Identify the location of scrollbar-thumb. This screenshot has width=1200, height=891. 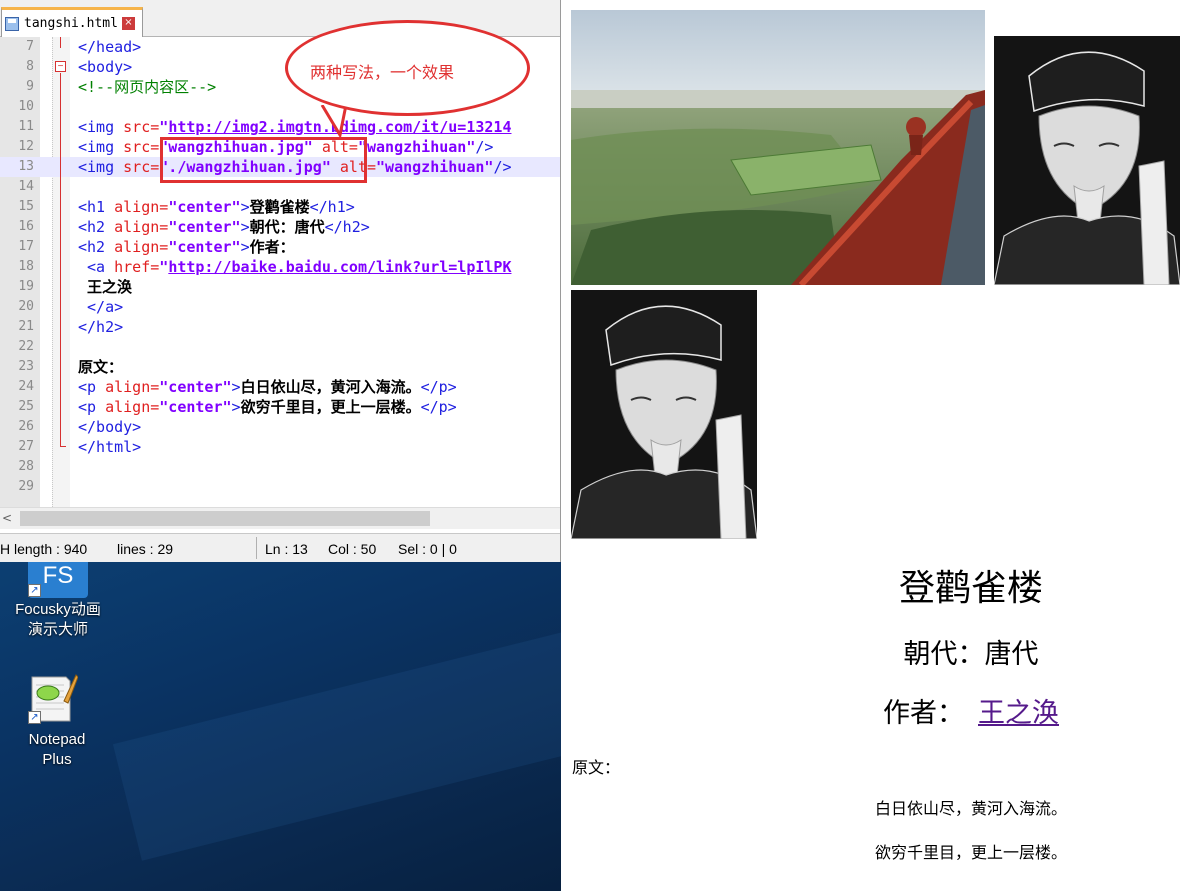
(225, 518).